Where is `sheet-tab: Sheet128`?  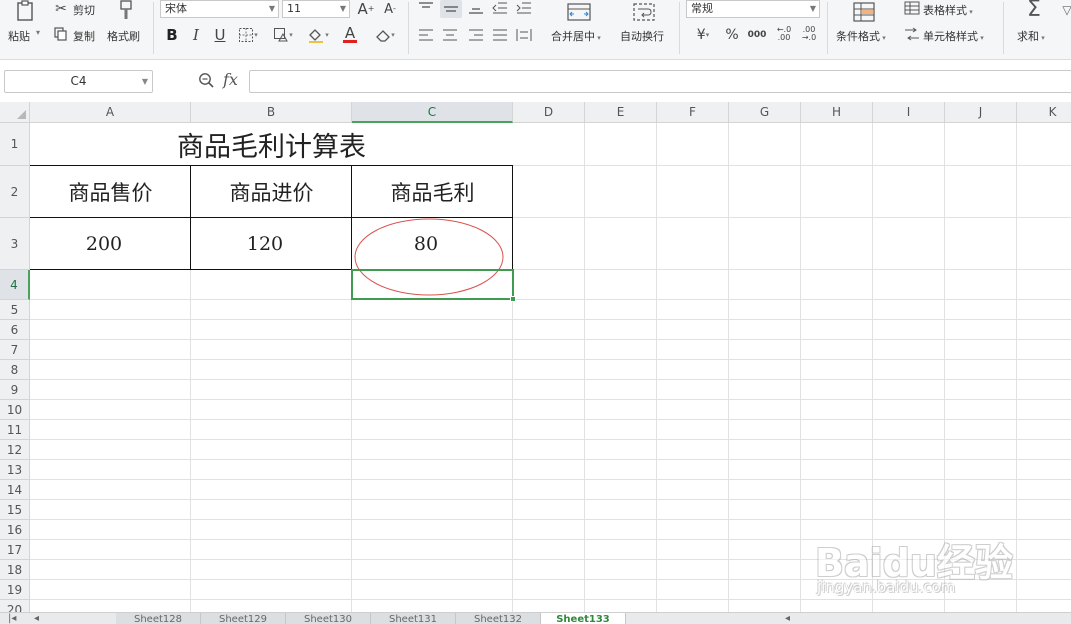
sheet-tab: Sheet128 is located at coordinates (158, 618).